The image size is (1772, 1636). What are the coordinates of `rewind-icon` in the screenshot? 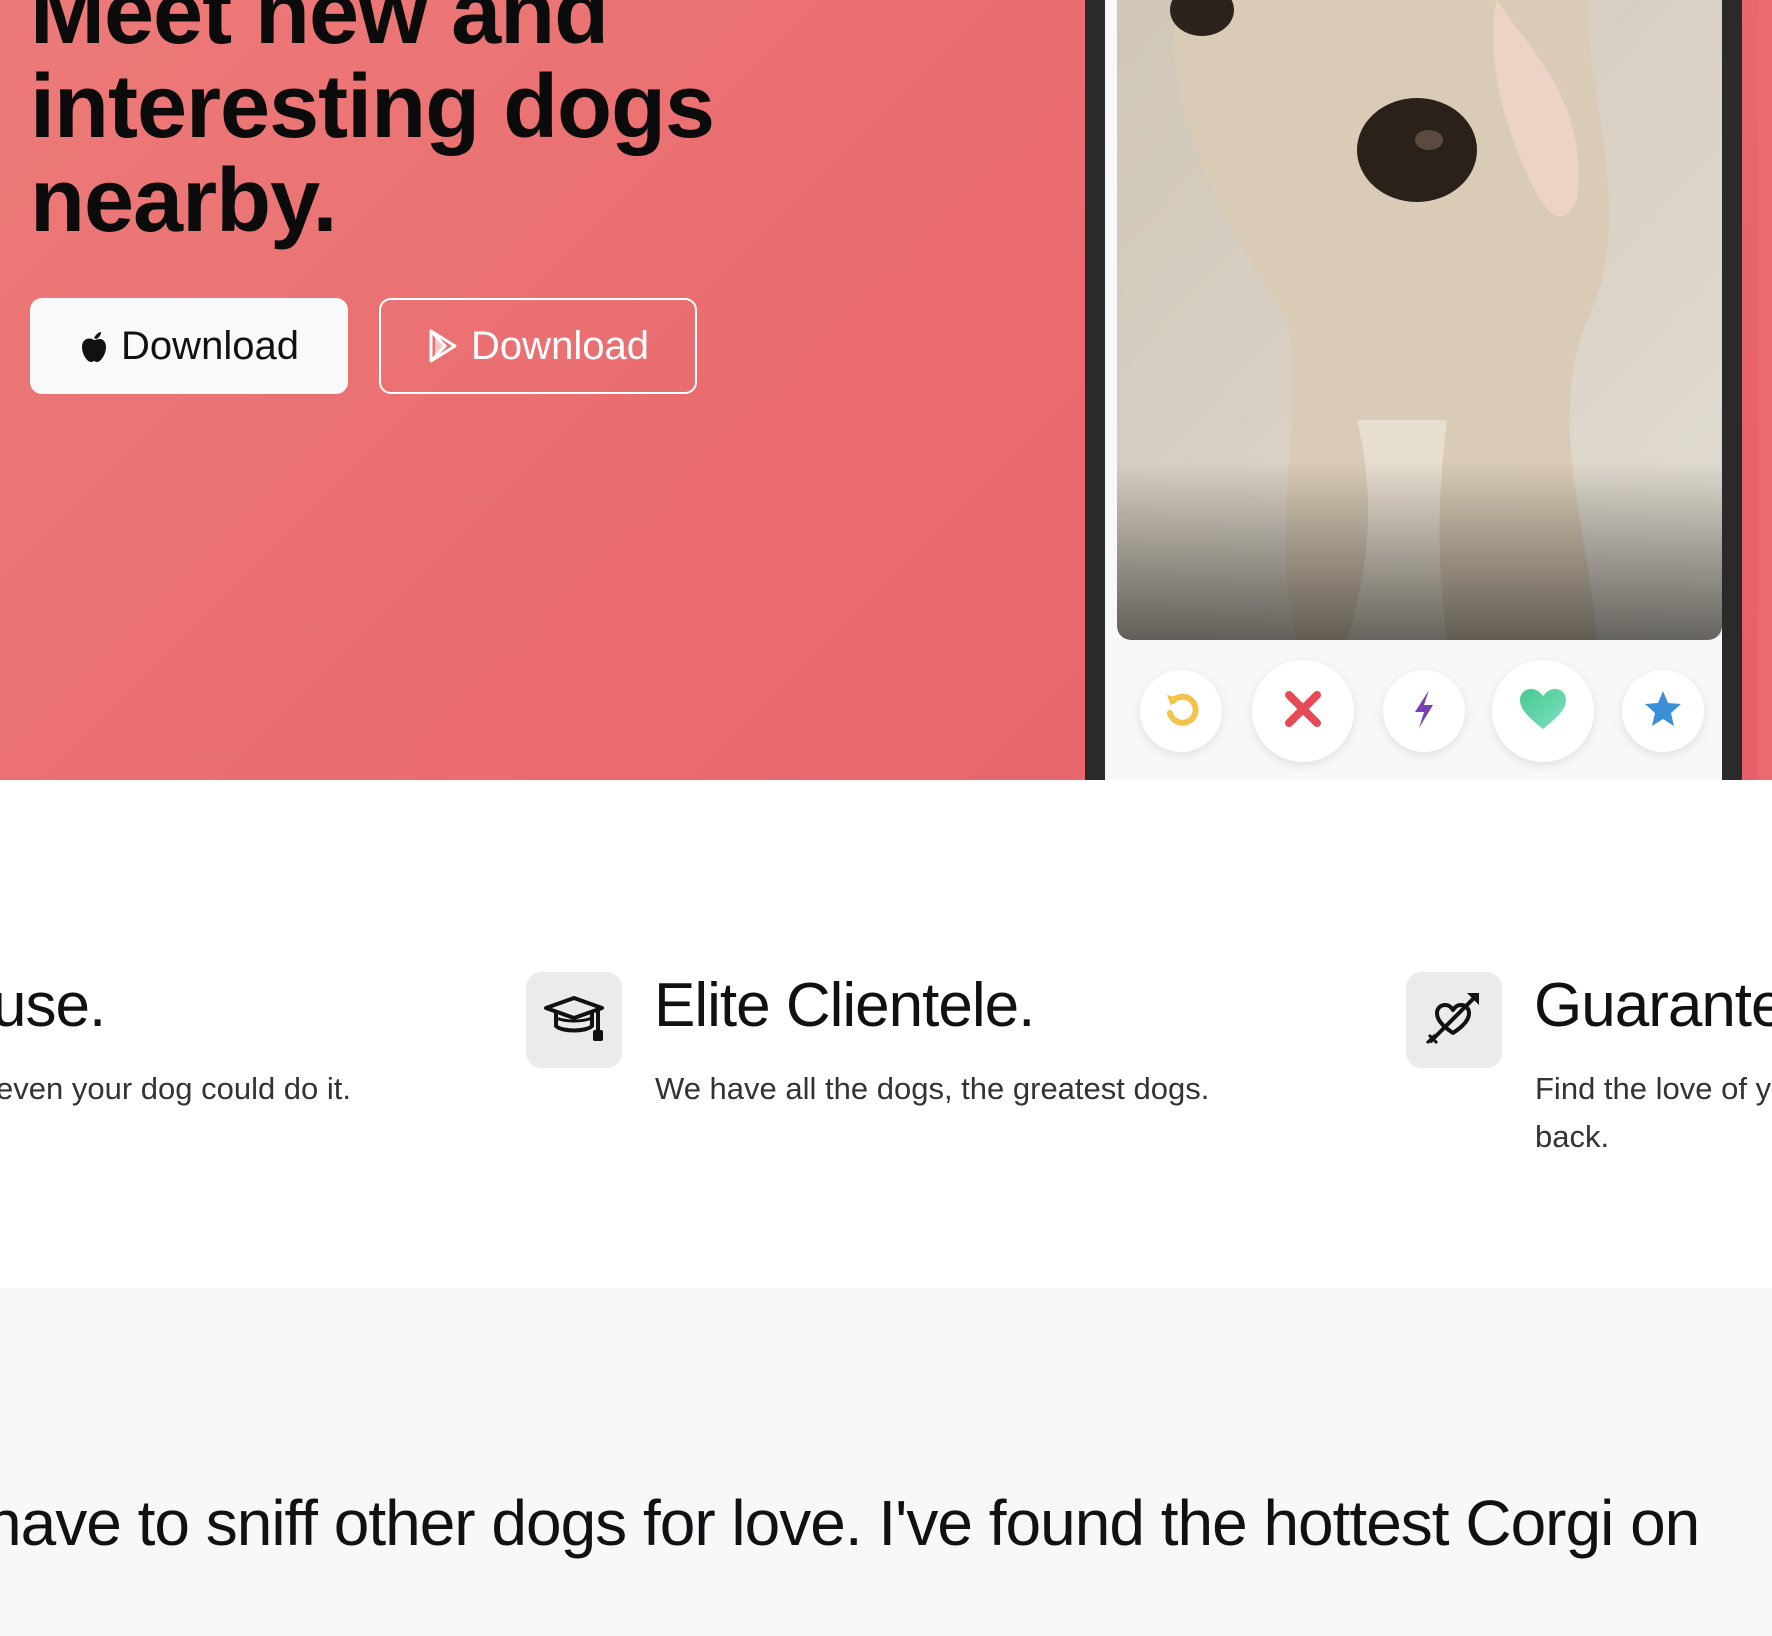 It's located at (1181, 711).